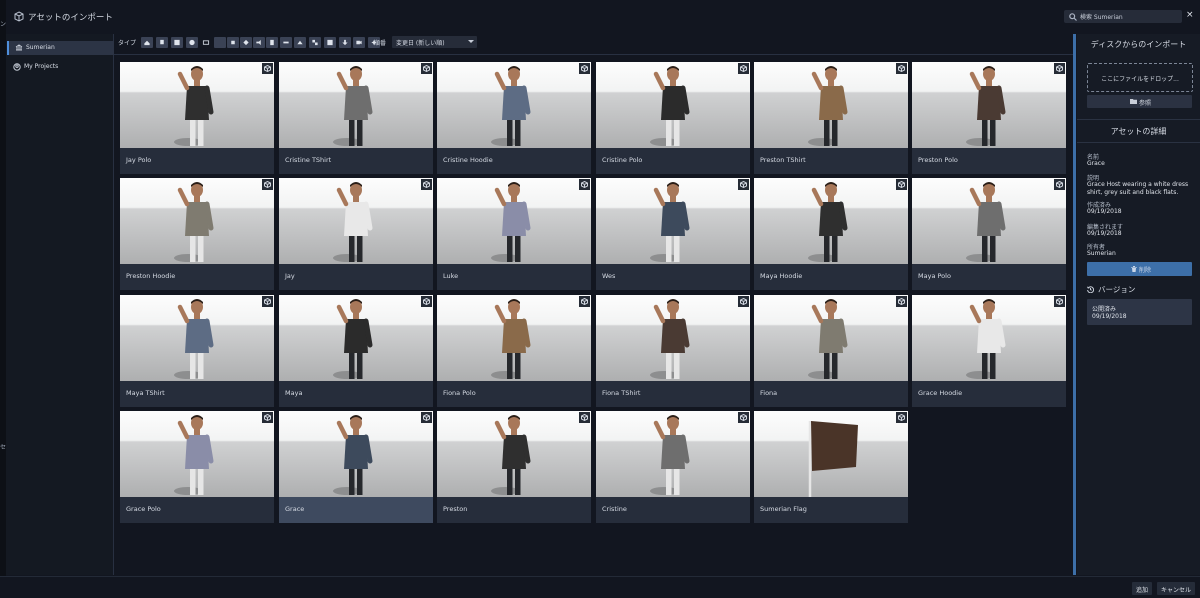  Describe the element at coordinates (1190, 15) in the screenshot. I see `close-button: ×` at that location.